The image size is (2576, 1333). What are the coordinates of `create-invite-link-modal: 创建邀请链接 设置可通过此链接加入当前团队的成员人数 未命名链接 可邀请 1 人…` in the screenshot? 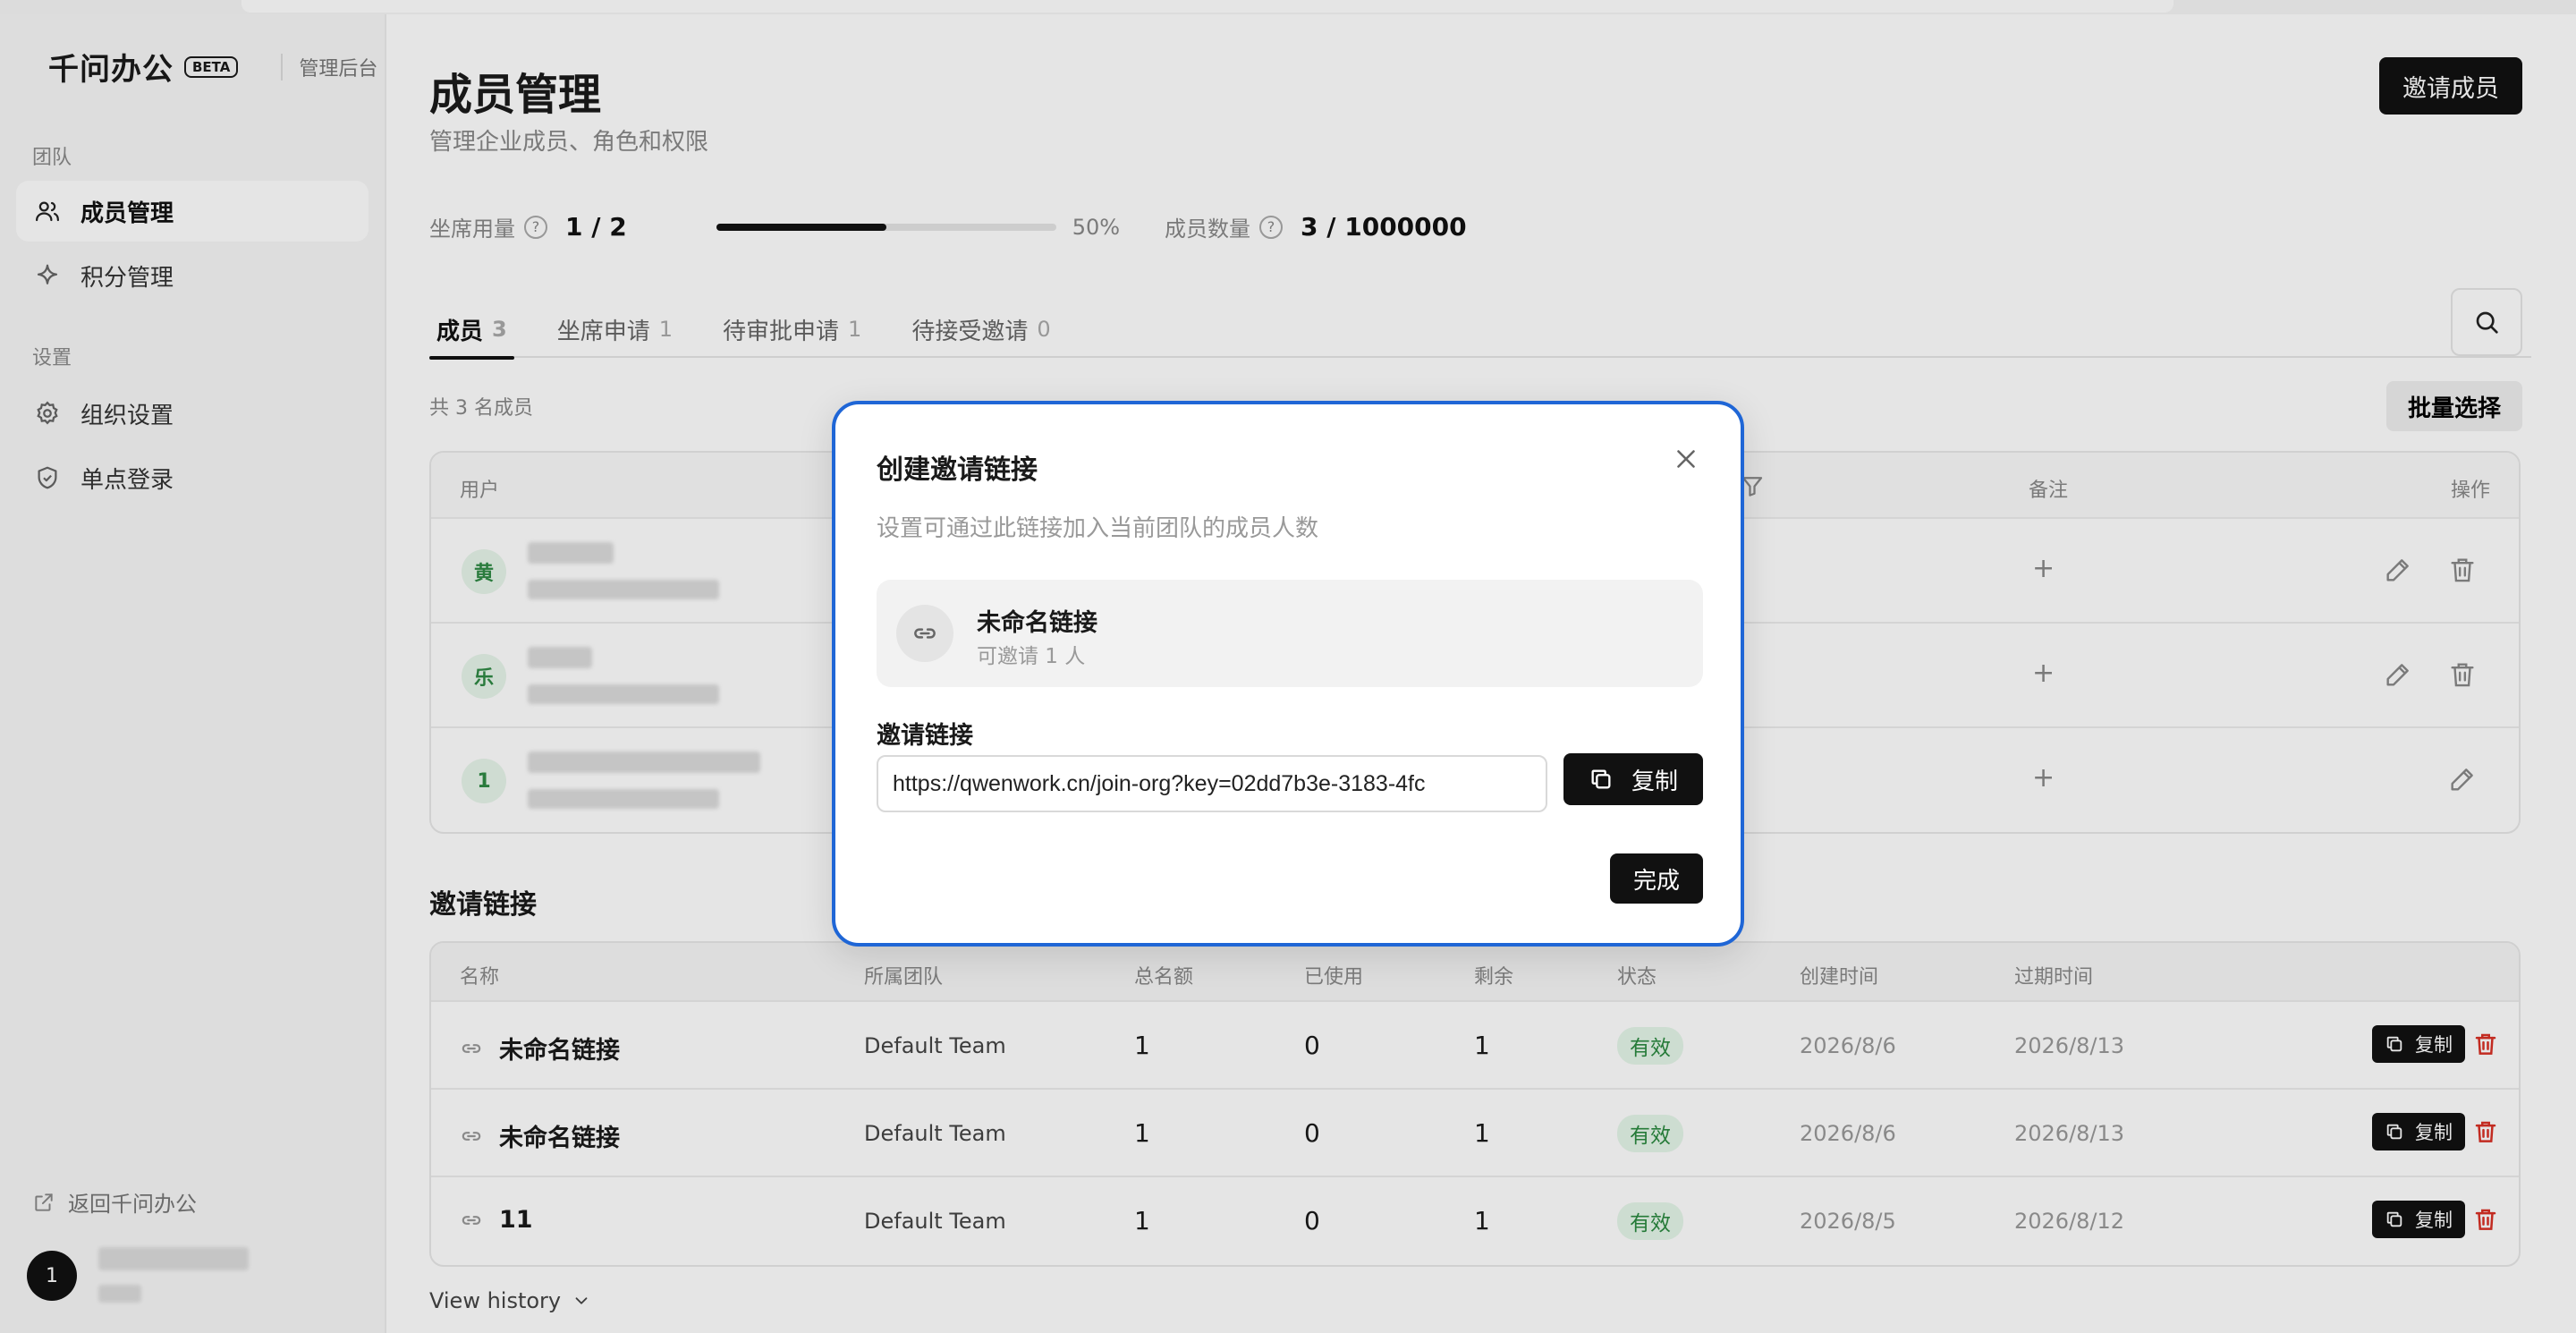 It's located at (1288, 674).